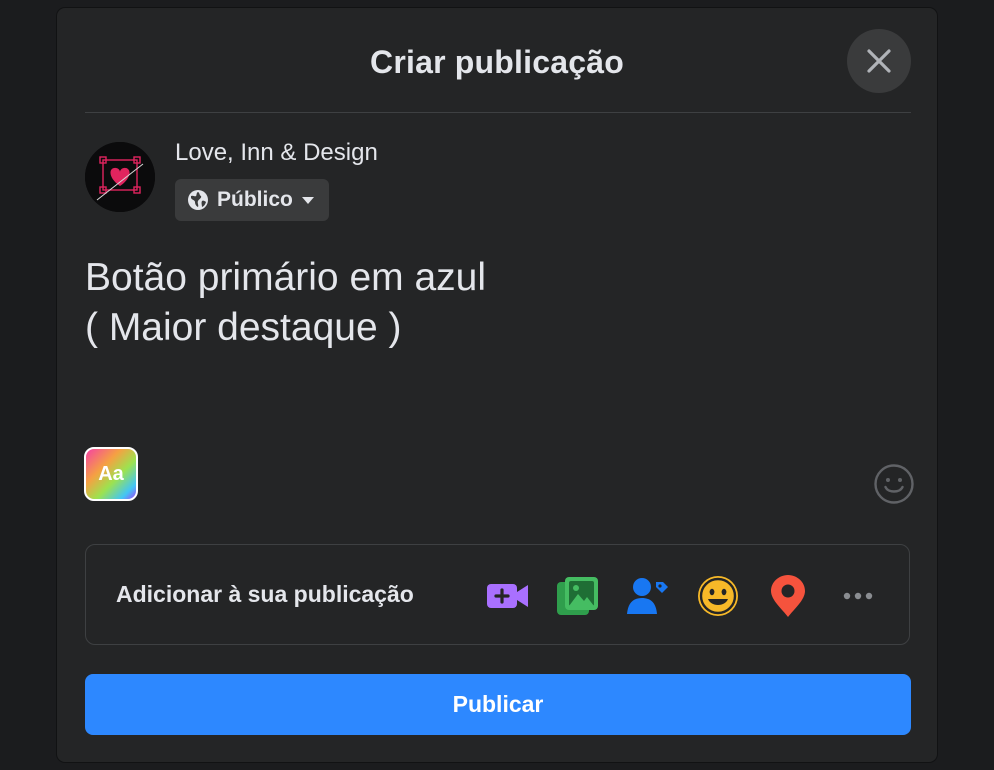 The image size is (994, 770). I want to click on check-in-icon, so click(788, 596).